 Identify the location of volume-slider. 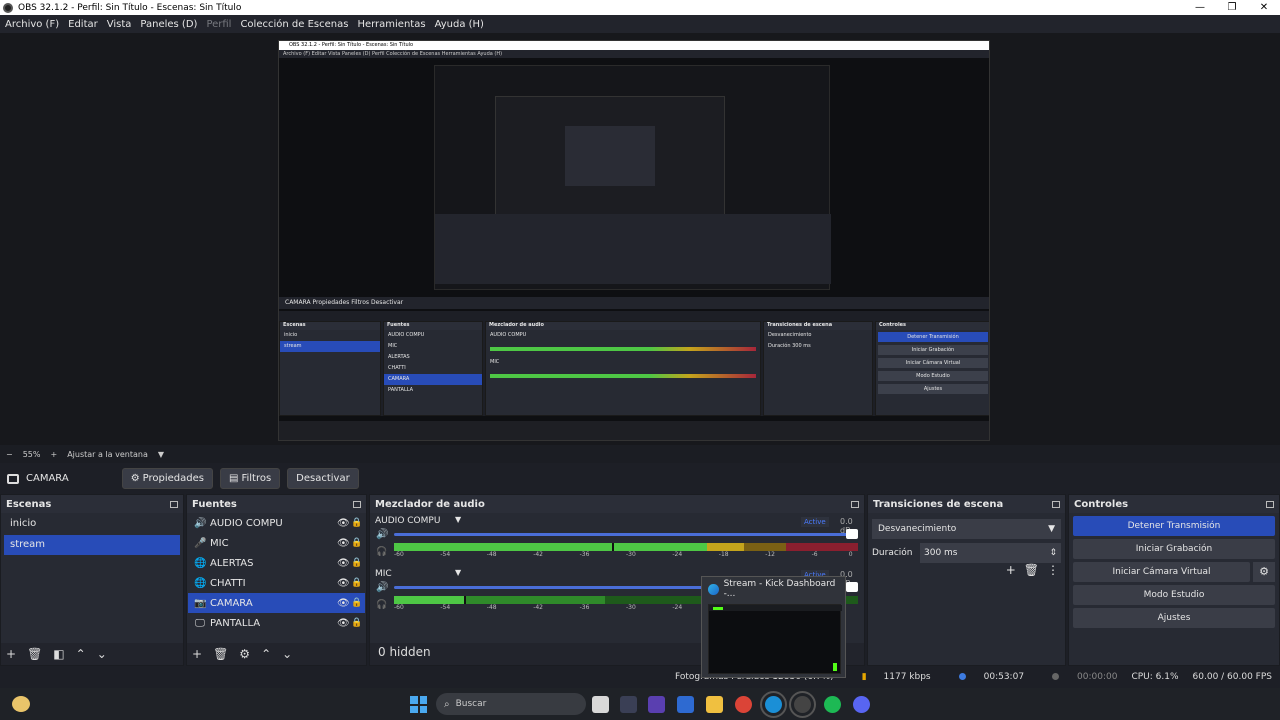
(624, 534).